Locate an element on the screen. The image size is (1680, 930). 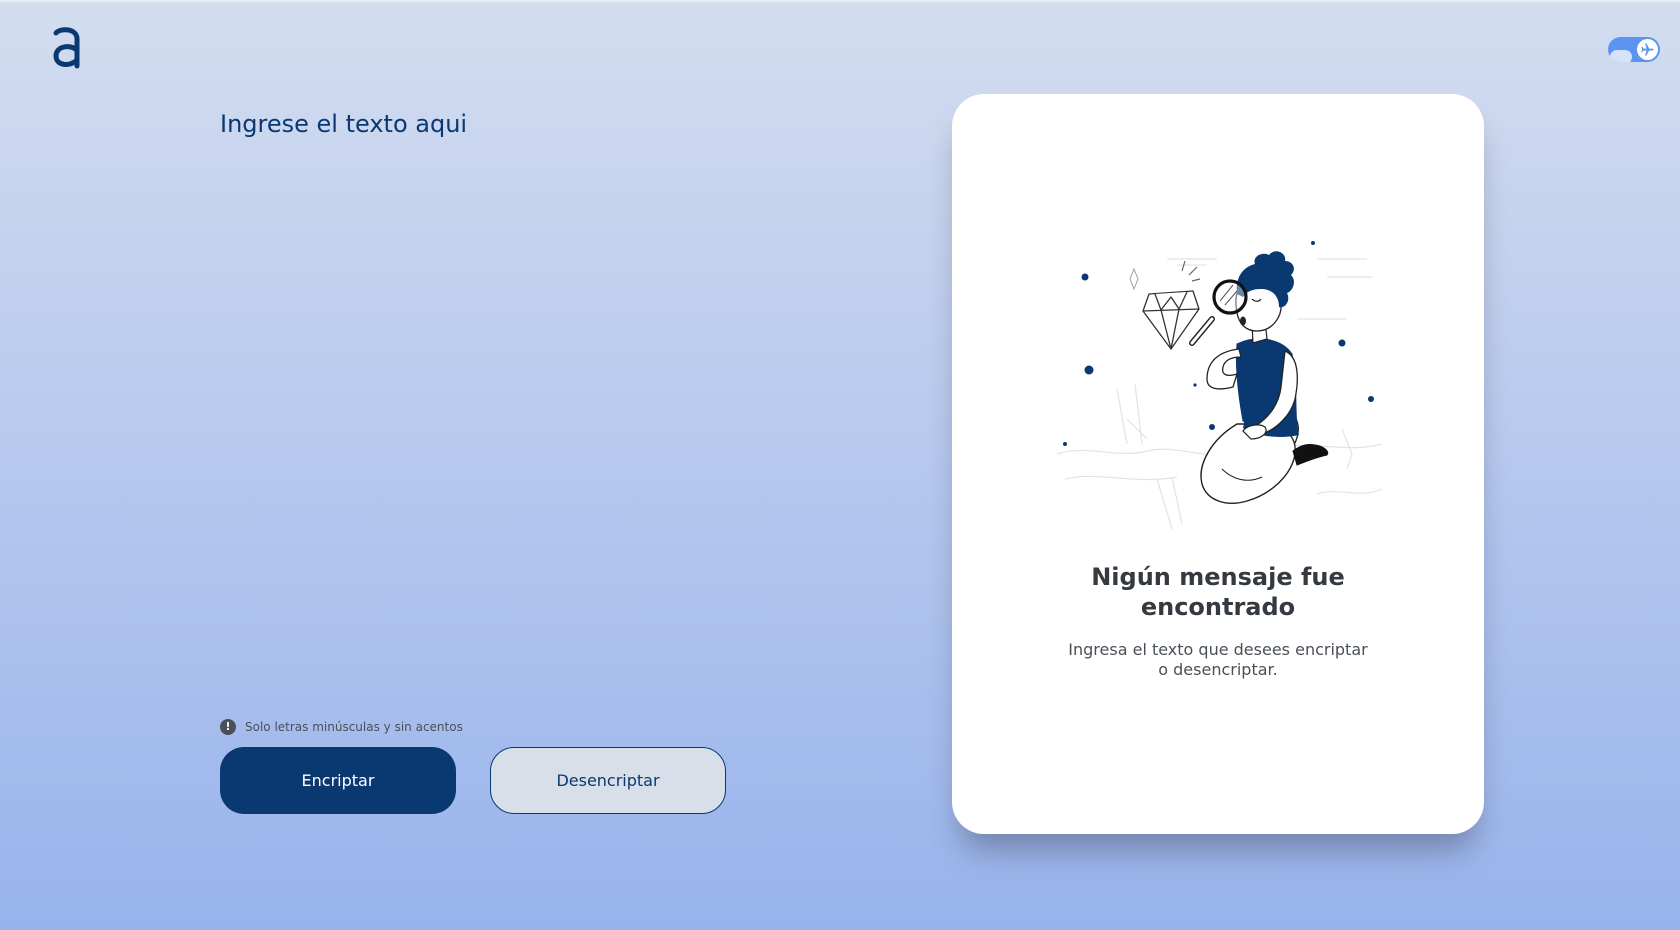
alura-logo-icon is located at coordinates (67, 48).